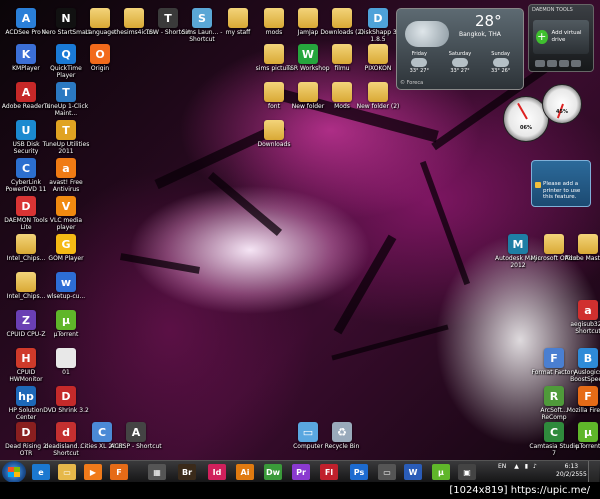 Image resolution: width=600 pixels, height=499 pixels. I want to click on volume-icon: ♪, so click(535, 466).